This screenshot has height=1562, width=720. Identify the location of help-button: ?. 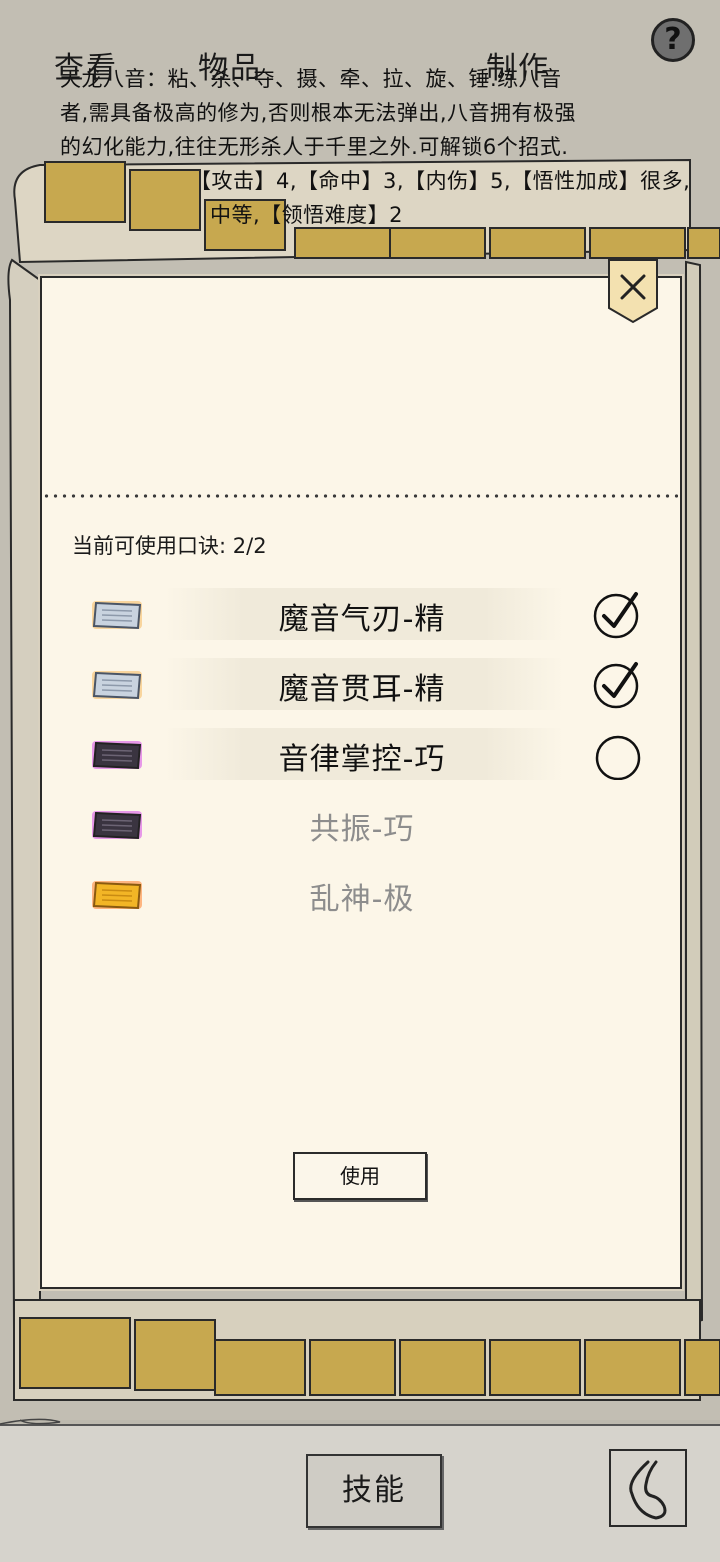
(673, 40).